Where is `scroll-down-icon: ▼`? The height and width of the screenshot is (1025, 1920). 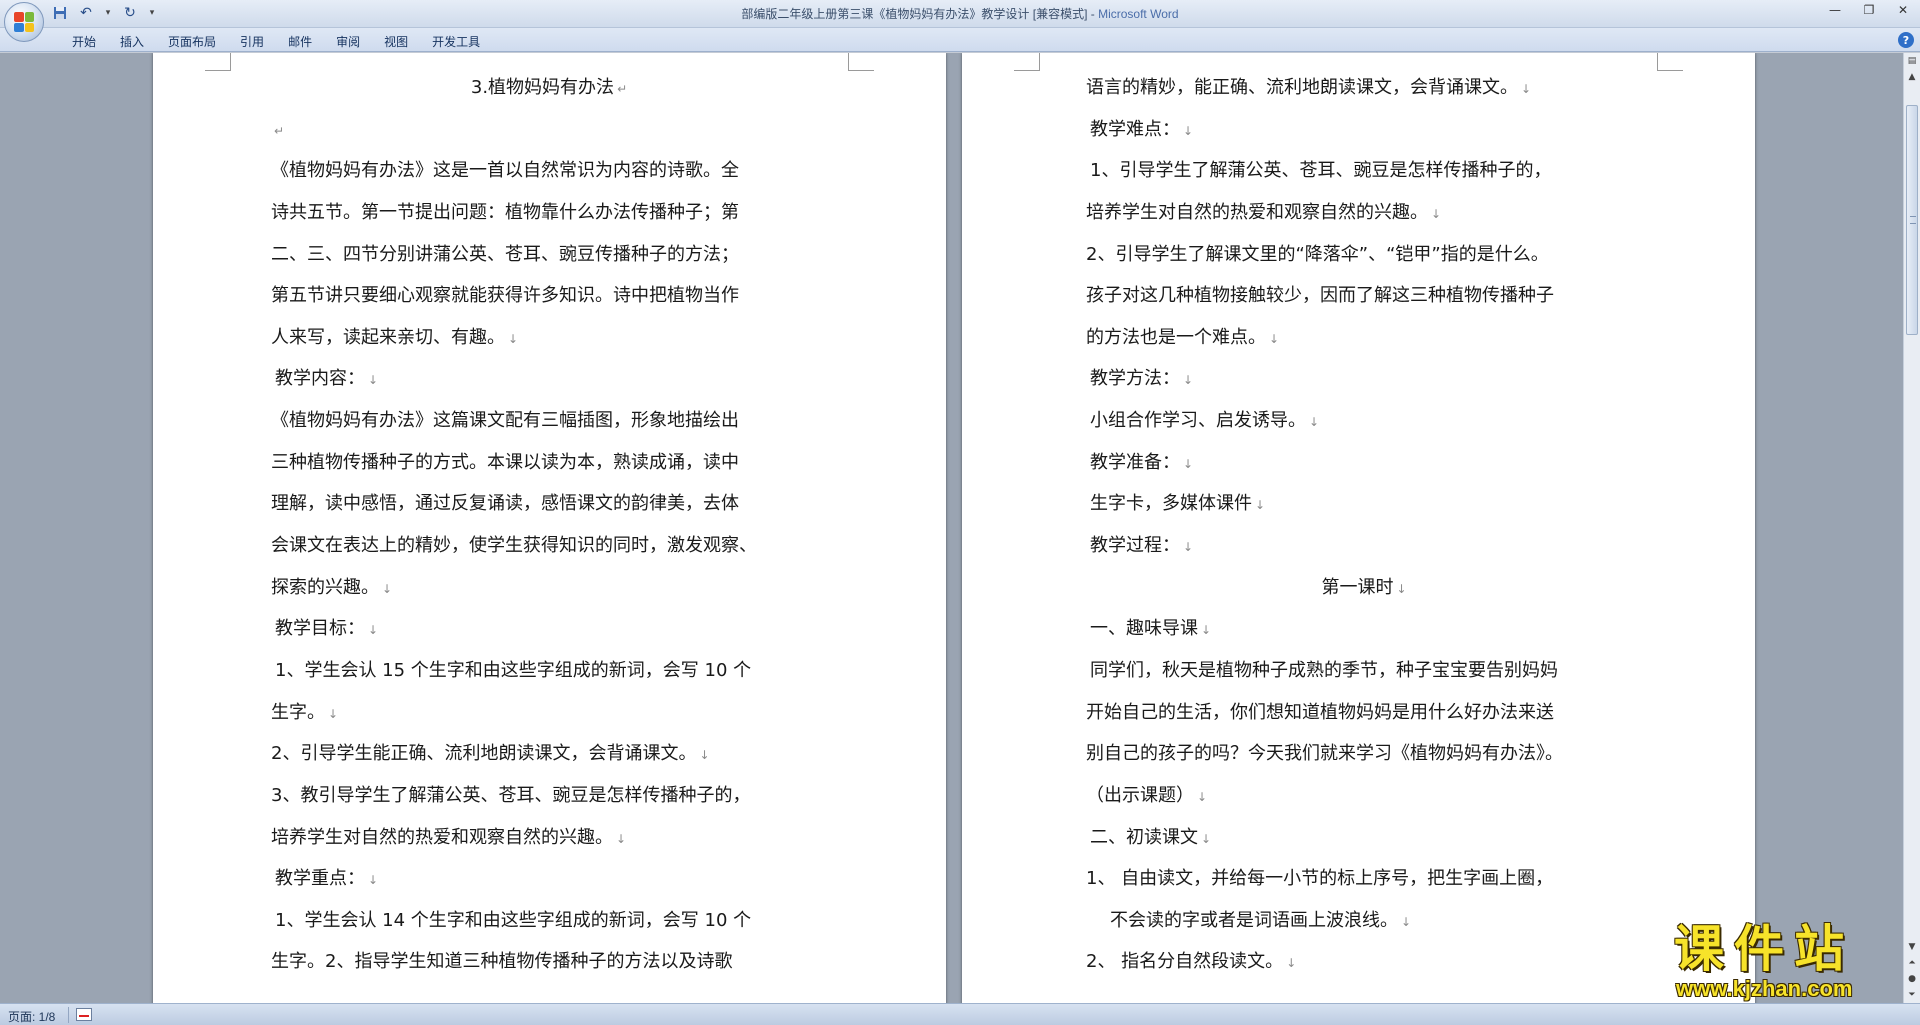 scroll-down-icon: ▼ is located at coordinates (1912, 947).